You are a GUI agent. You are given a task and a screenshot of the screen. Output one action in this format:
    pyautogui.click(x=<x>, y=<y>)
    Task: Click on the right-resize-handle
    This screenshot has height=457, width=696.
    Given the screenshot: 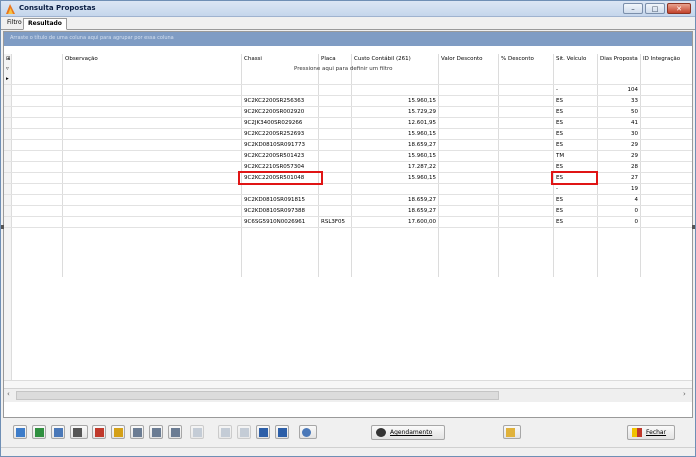 What is the action you would take?
    pyautogui.click(x=693, y=227)
    